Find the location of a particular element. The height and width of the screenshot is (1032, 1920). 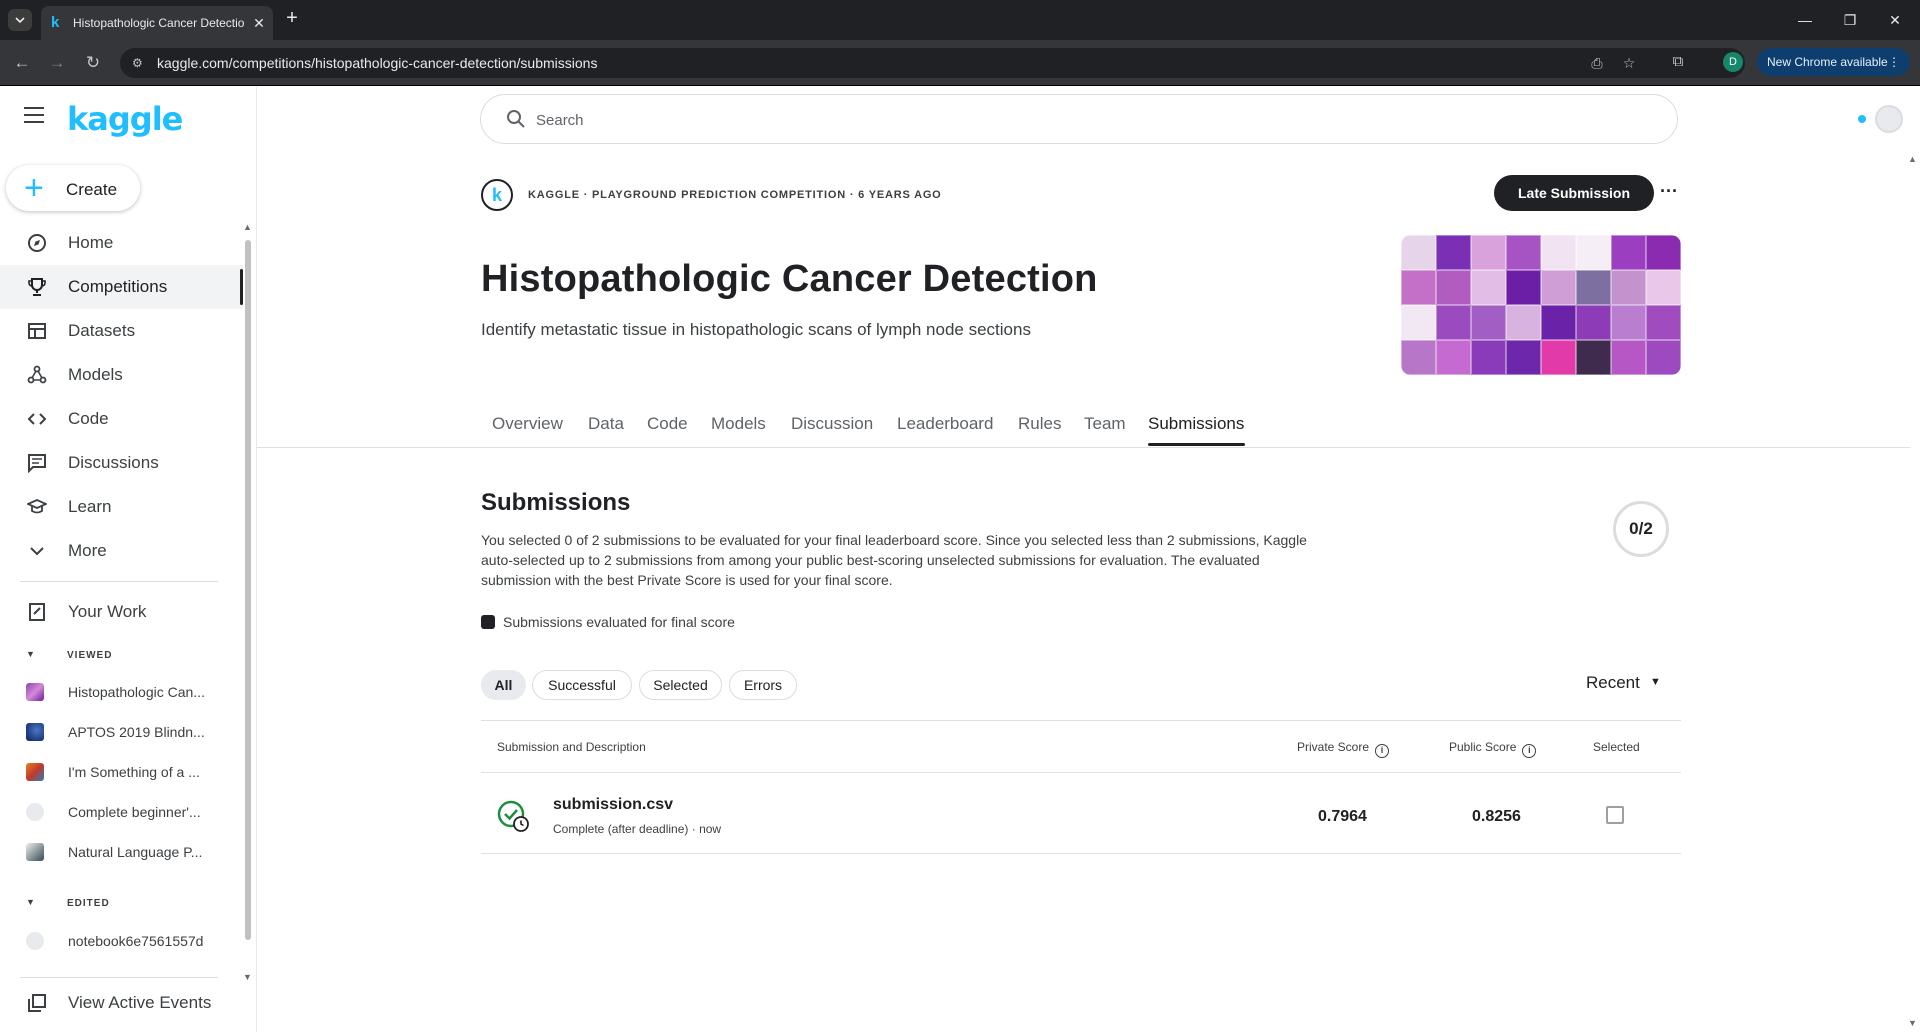

filter-chip-all: All is located at coordinates (503, 685).